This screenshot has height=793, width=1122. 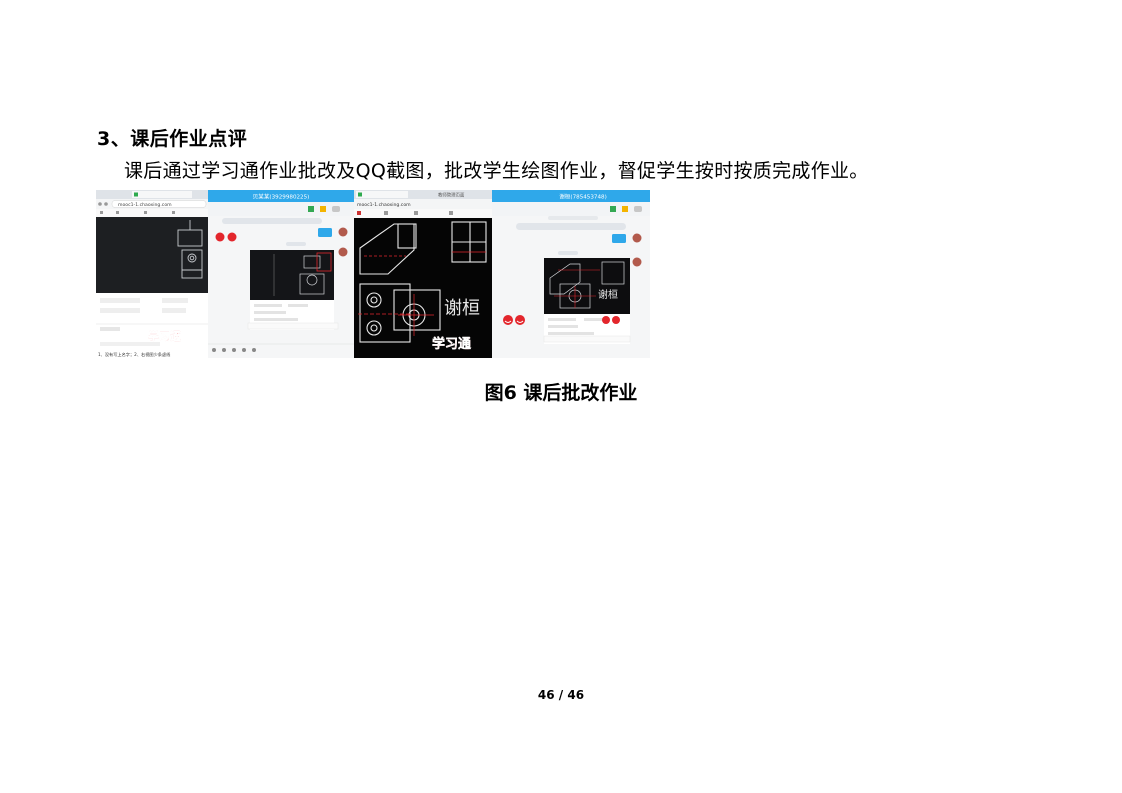 I want to click on panel3-watermark: 学习通, so click(x=451, y=344).